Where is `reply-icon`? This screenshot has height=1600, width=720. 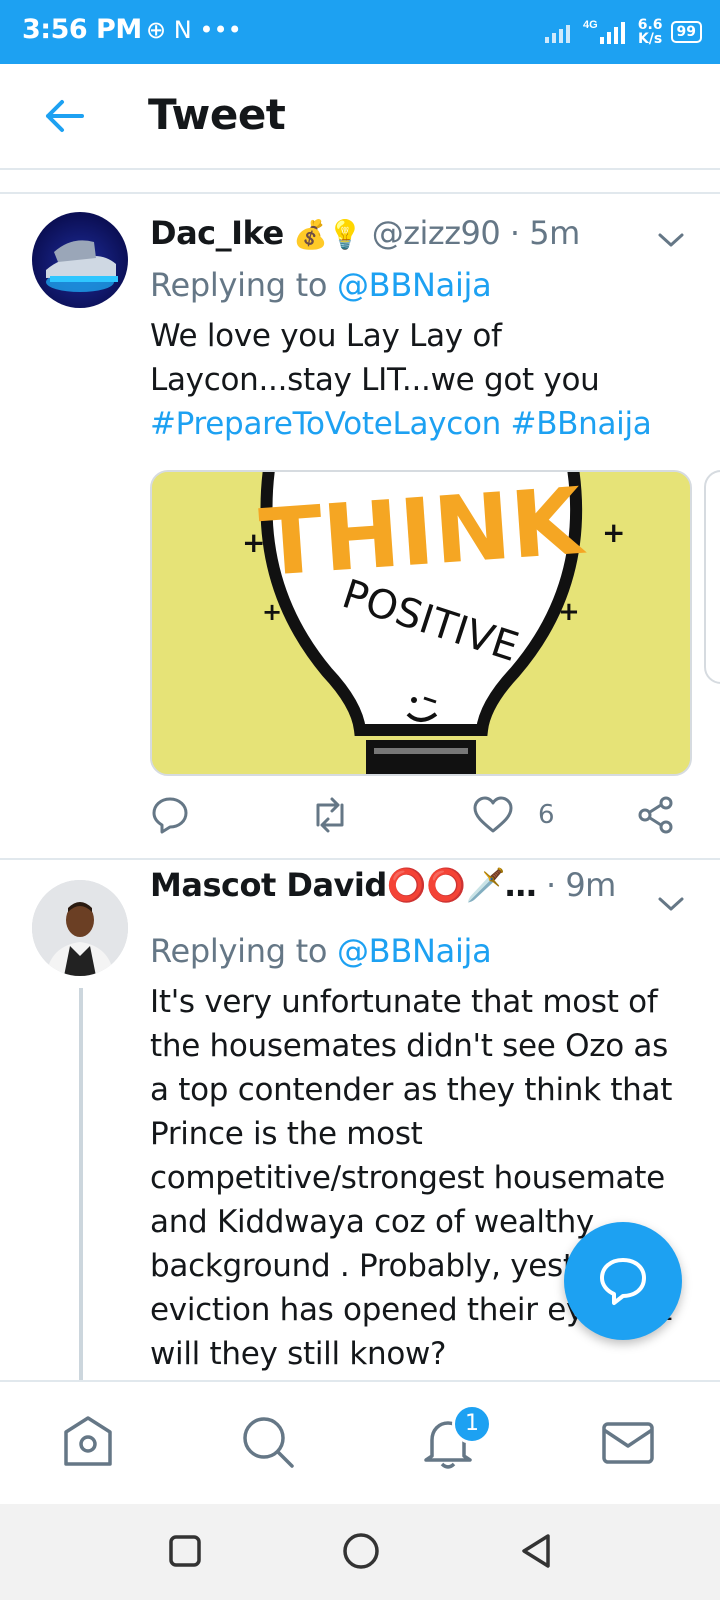
reply-icon is located at coordinates (170, 815).